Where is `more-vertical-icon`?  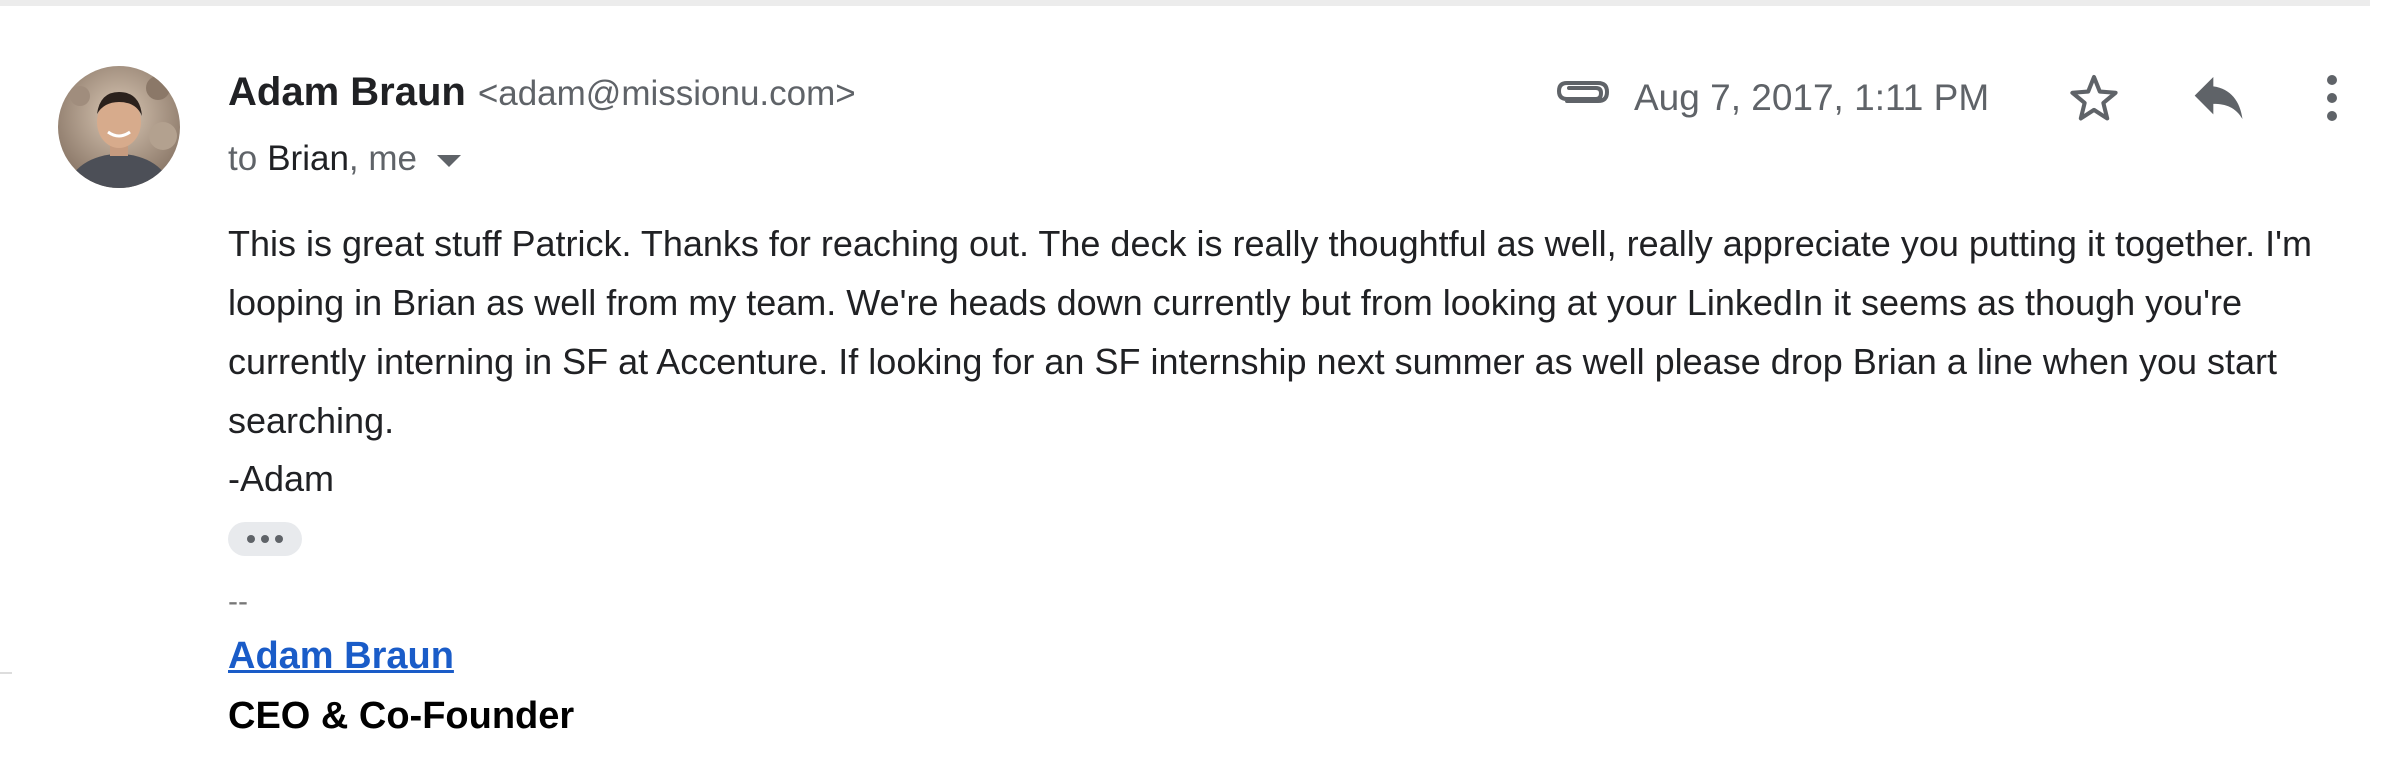
more-vertical-icon is located at coordinates (2332, 98).